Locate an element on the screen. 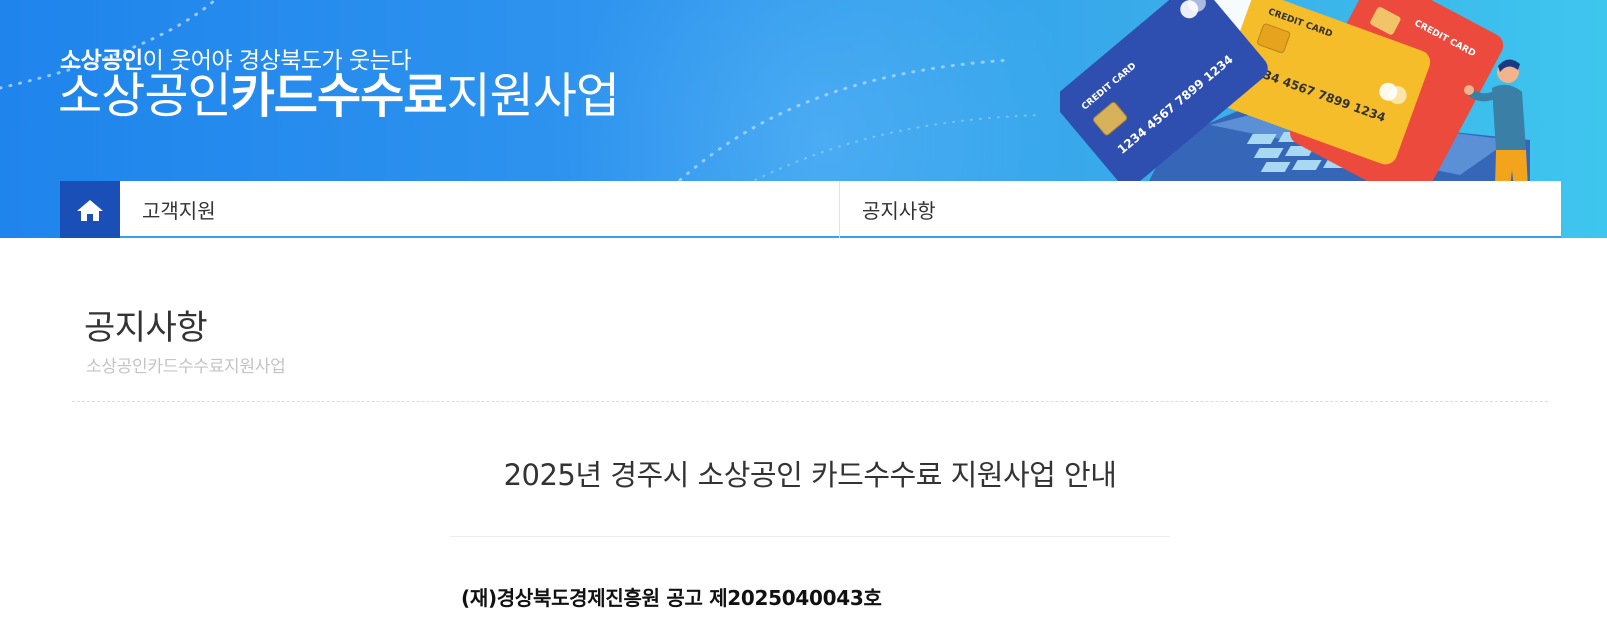  site-title: 소상공인카드수수료지원사업 is located at coordinates (339, 96).